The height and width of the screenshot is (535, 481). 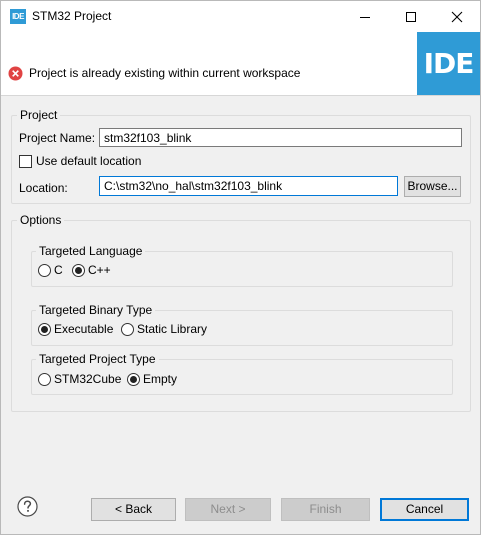 What do you see at coordinates (57, 138) in the screenshot?
I see `project-name-label: Project Name:` at bounding box center [57, 138].